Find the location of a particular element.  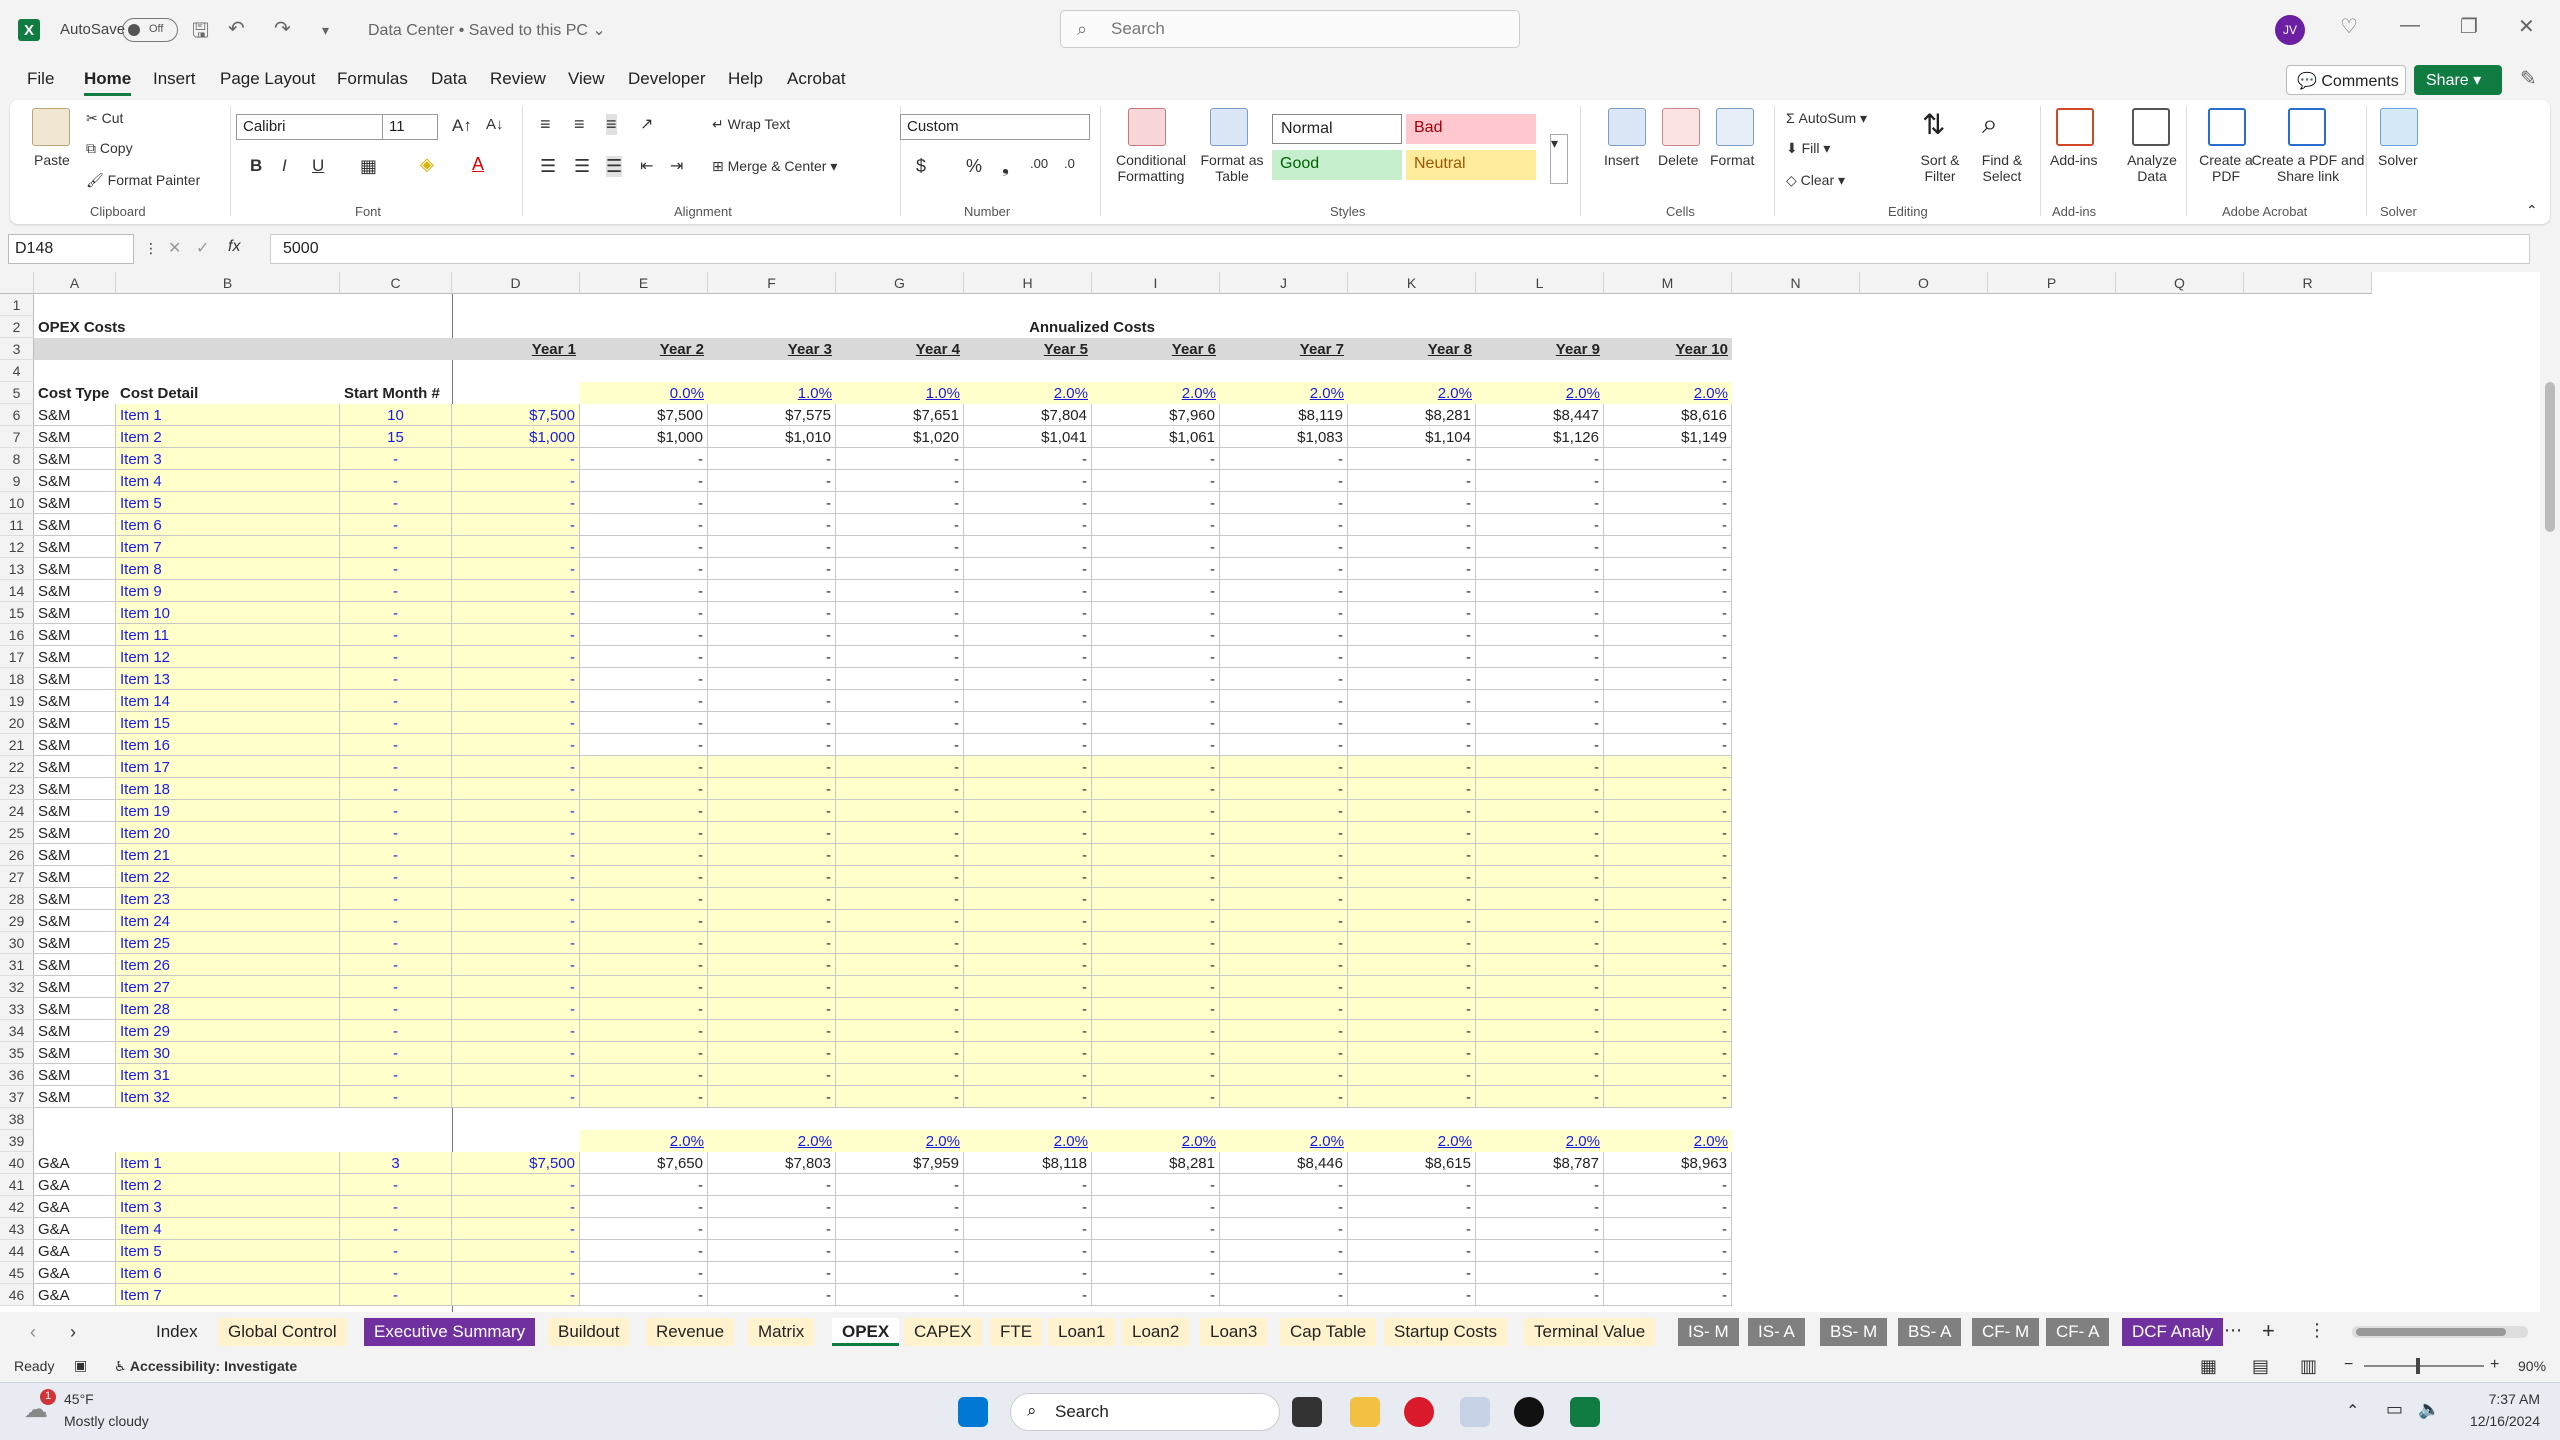

increase-decimal-icon: .00 is located at coordinates (1039, 163).